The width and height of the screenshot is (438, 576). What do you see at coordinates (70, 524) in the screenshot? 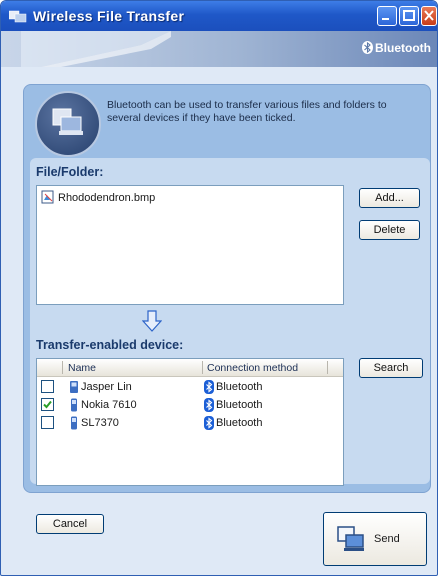
I see `cancel-button: Cancel` at bounding box center [70, 524].